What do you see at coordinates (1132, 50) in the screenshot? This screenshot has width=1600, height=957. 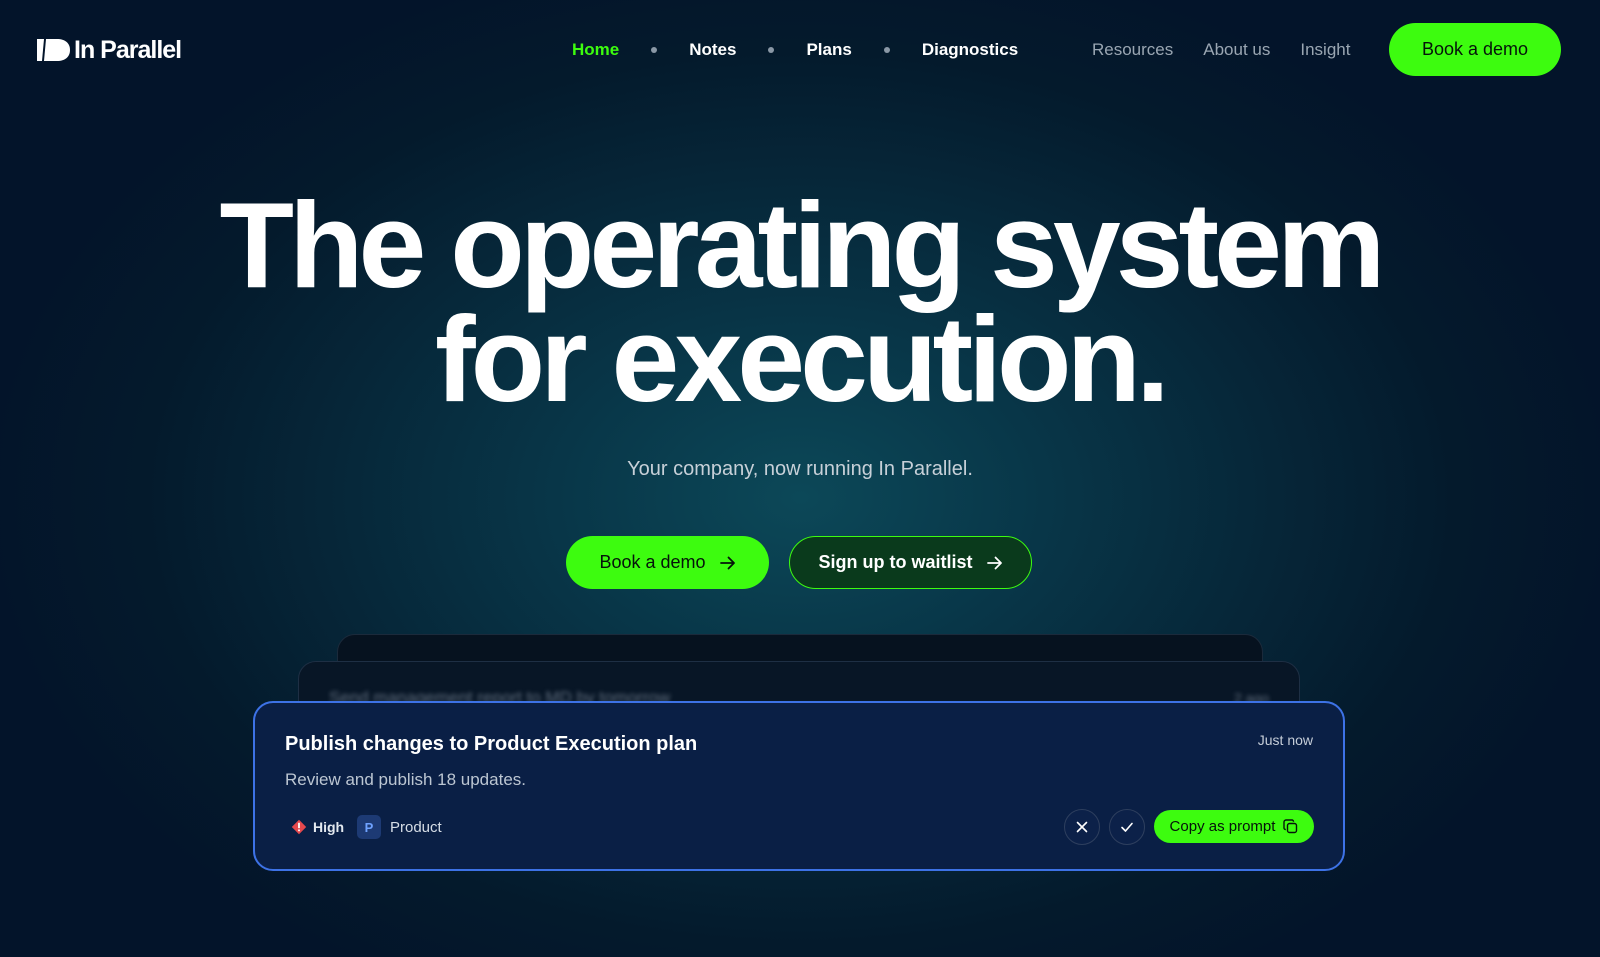 I see `nav-resources: Resources` at bounding box center [1132, 50].